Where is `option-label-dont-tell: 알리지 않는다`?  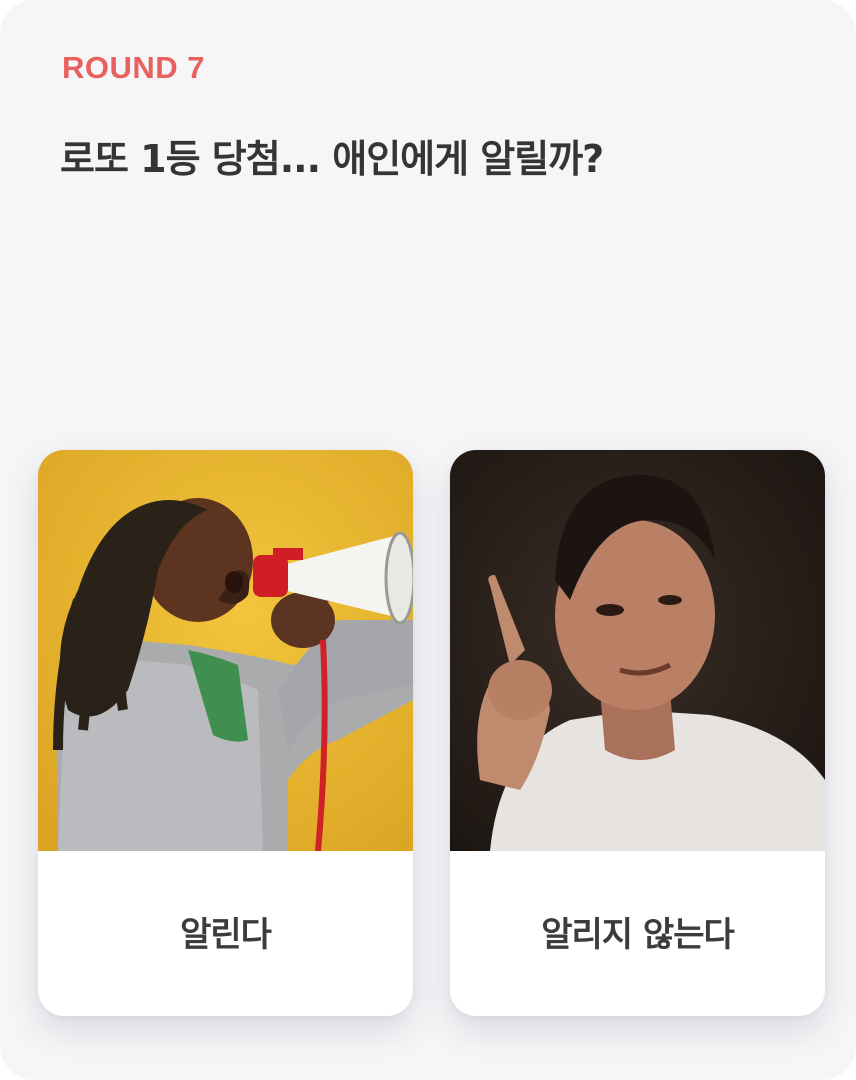
option-label-dont-tell: 알리지 않는다 is located at coordinates (638, 935).